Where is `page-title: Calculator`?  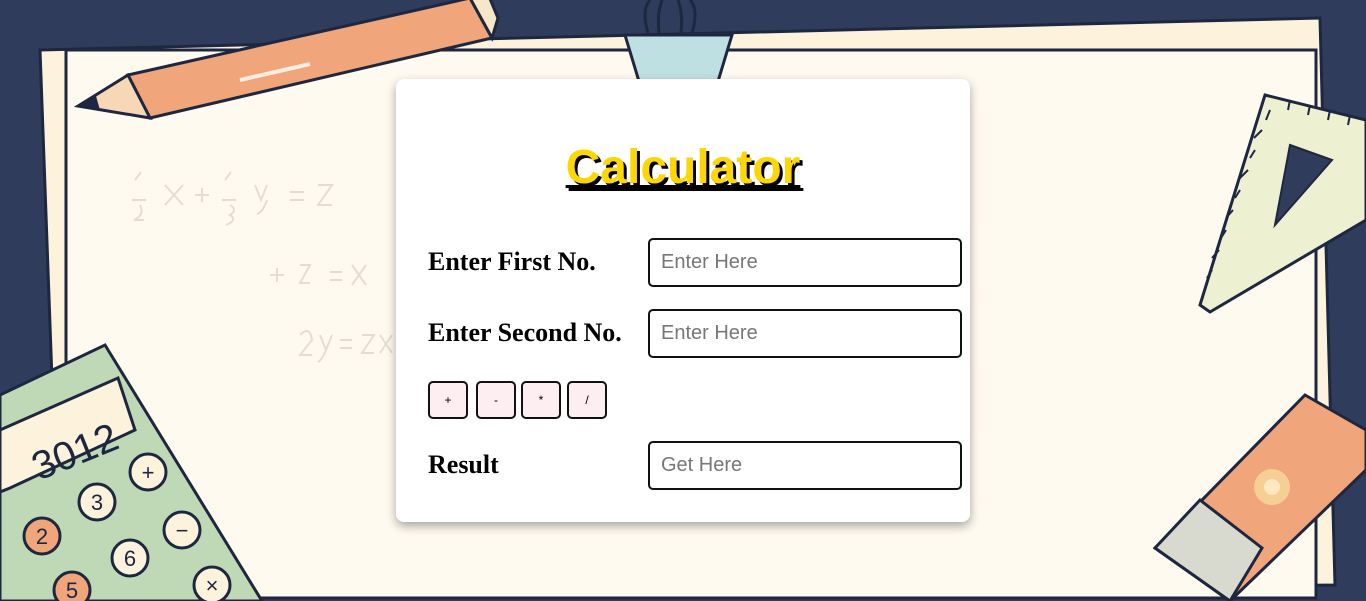 page-title: Calculator is located at coordinates (683, 167).